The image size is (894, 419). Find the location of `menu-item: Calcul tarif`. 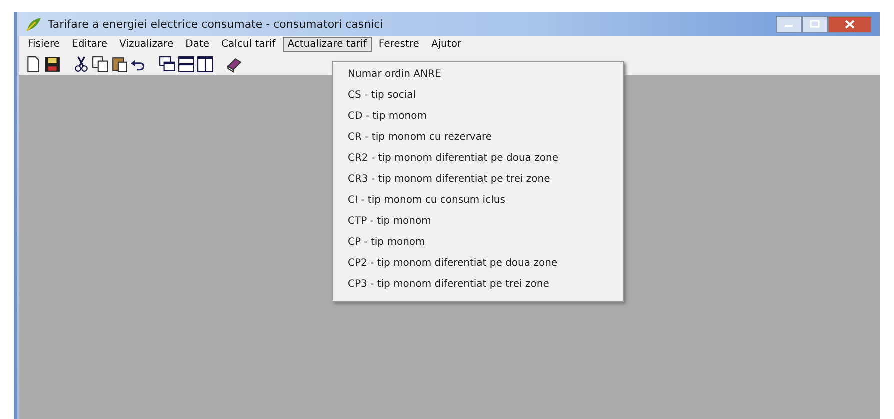

menu-item: Calcul tarif is located at coordinates (248, 44).